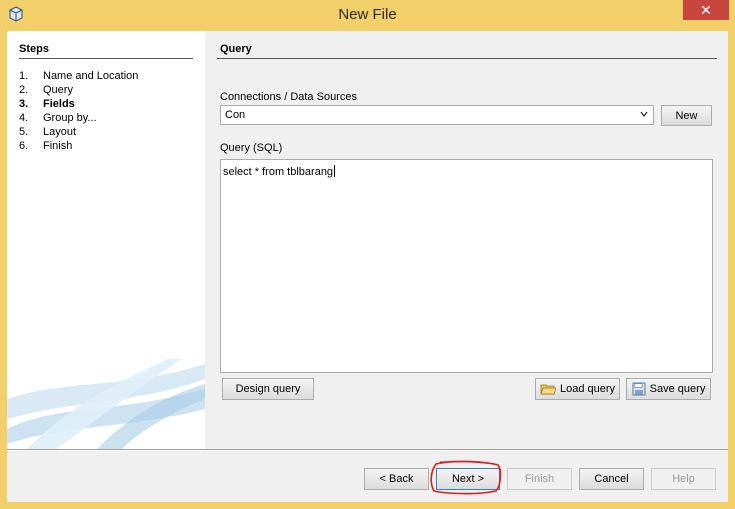  Describe the element at coordinates (396, 479) in the screenshot. I see `back-button: < Back` at that location.